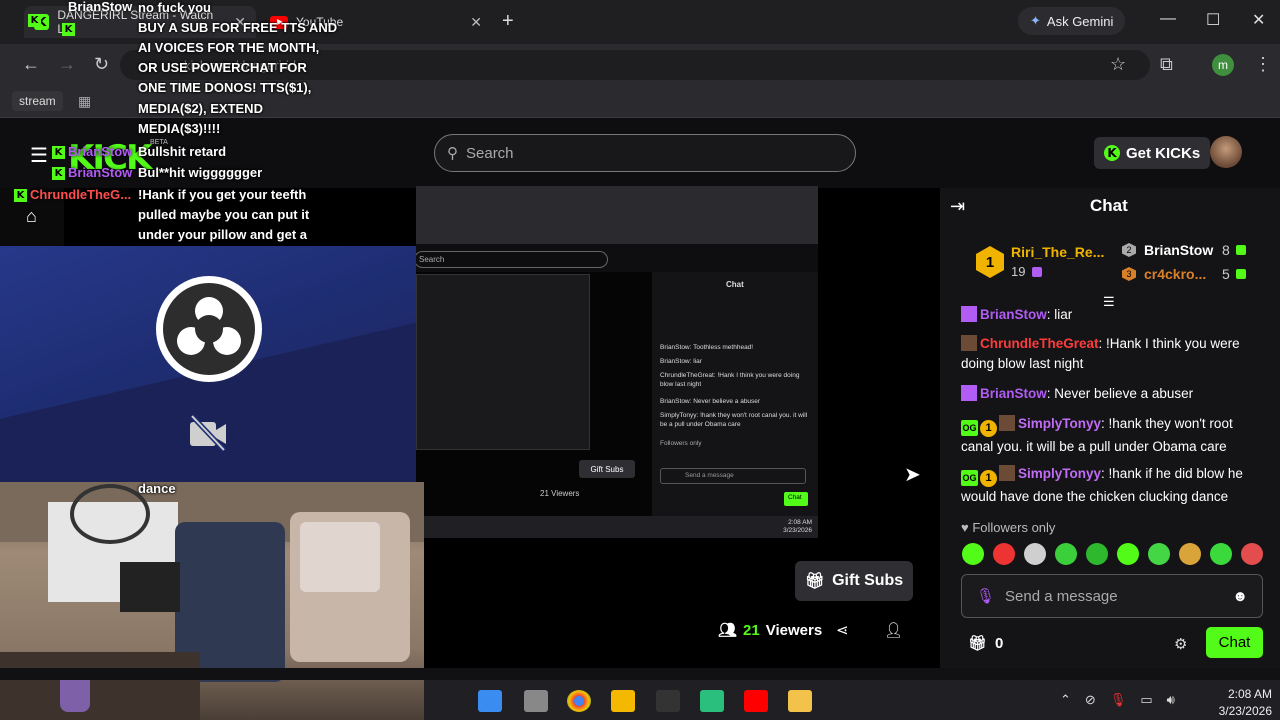 Image resolution: width=1280 pixels, height=720 pixels. I want to click on leaderboard-count: 5, so click(1226, 274).